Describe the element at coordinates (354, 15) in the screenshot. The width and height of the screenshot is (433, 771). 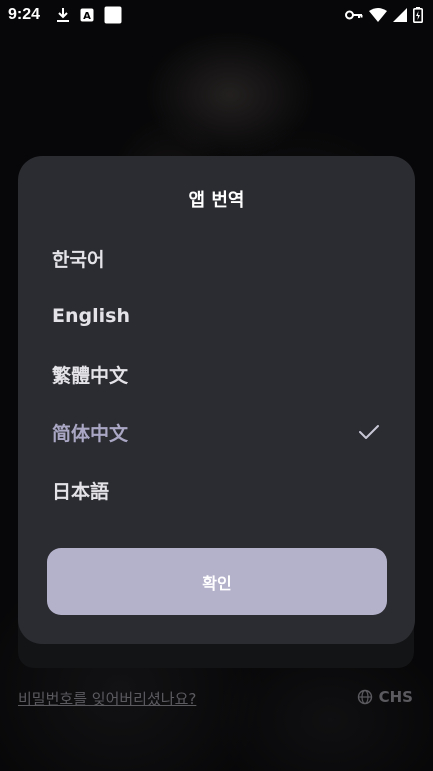
I see `vpn-key-icon` at that location.